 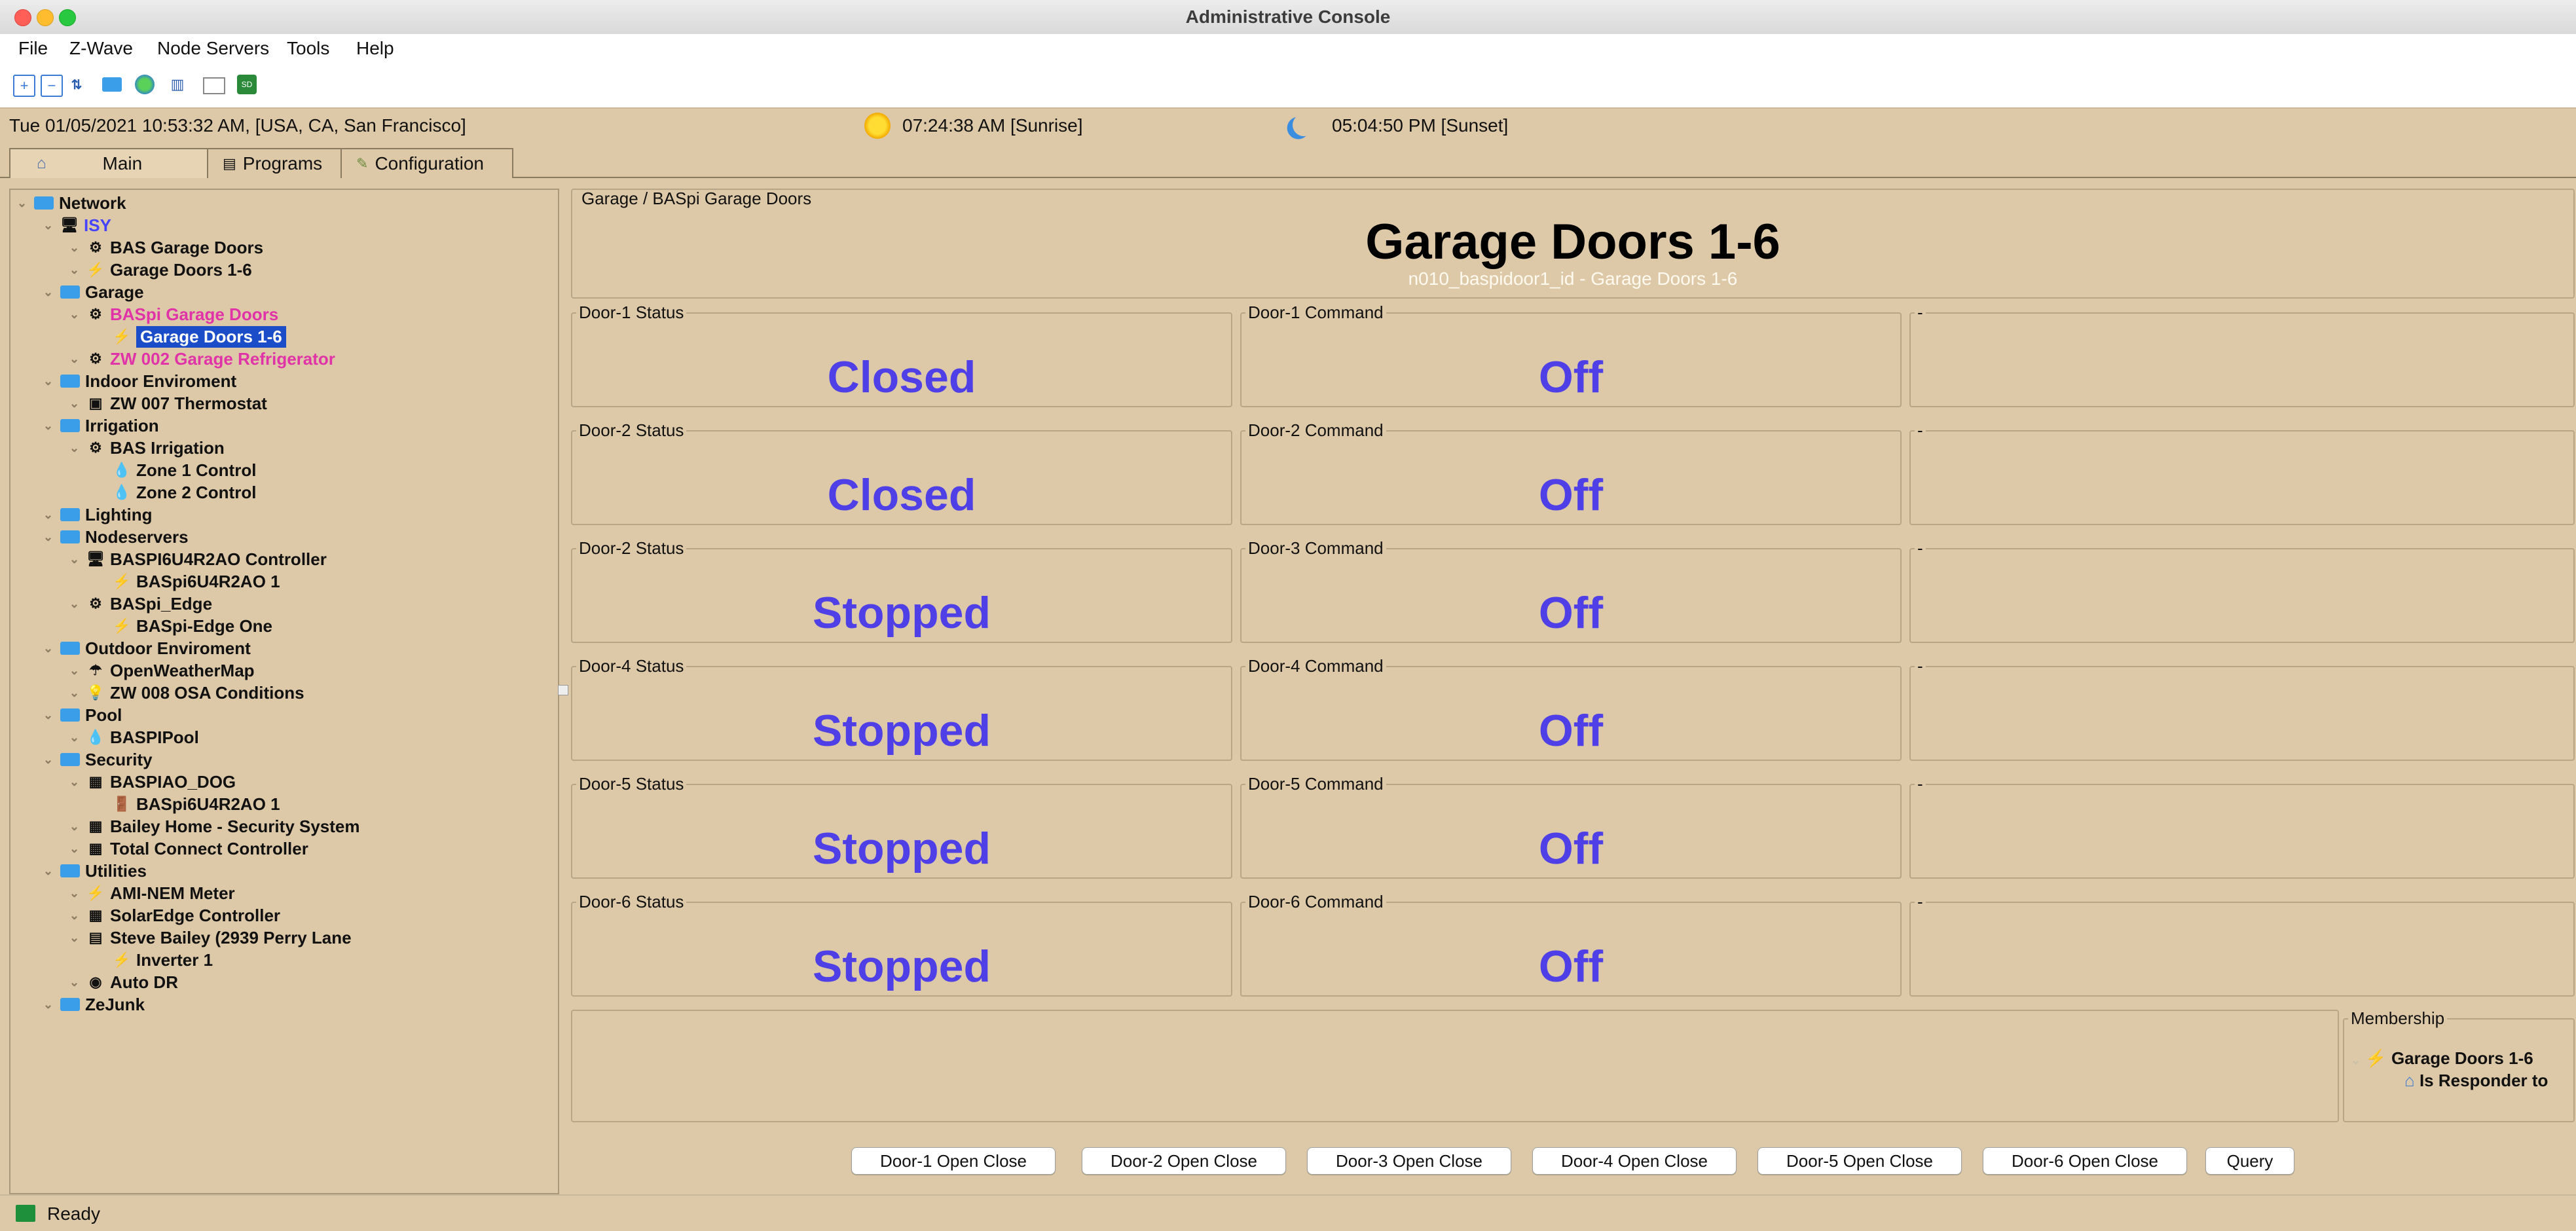 I want to click on menu-file: File, so click(x=33, y=49).